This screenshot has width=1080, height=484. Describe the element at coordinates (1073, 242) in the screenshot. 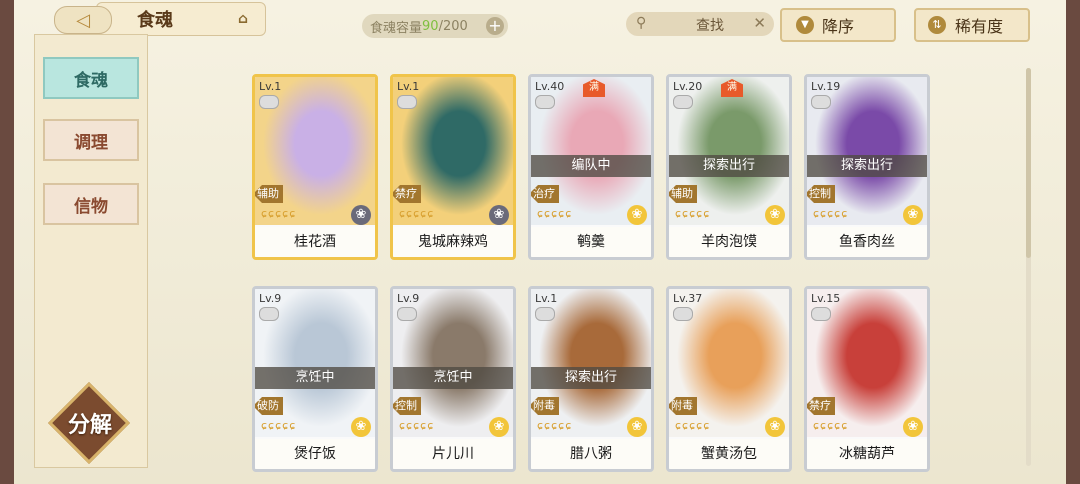

I see `right-frame-border` at that location.